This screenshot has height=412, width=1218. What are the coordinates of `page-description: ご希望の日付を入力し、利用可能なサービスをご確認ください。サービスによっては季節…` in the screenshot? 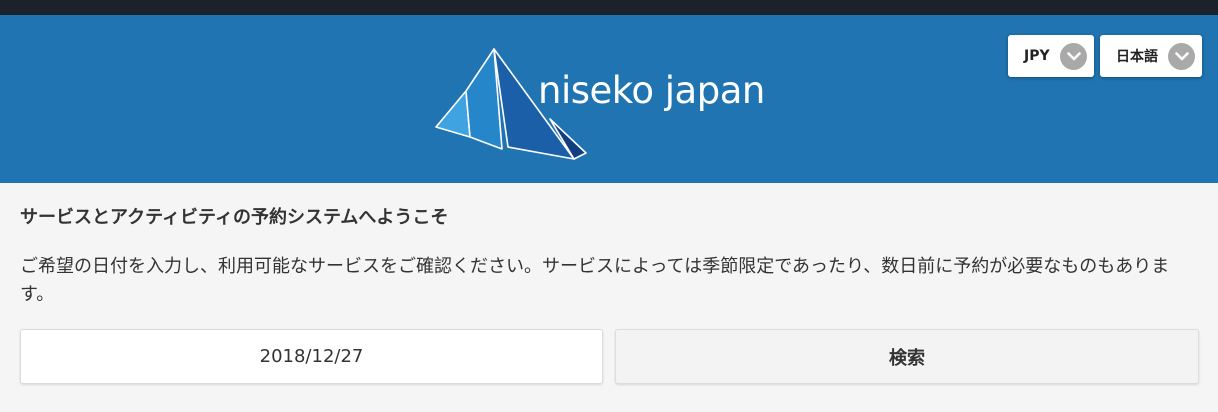 It's located at (595, 280).